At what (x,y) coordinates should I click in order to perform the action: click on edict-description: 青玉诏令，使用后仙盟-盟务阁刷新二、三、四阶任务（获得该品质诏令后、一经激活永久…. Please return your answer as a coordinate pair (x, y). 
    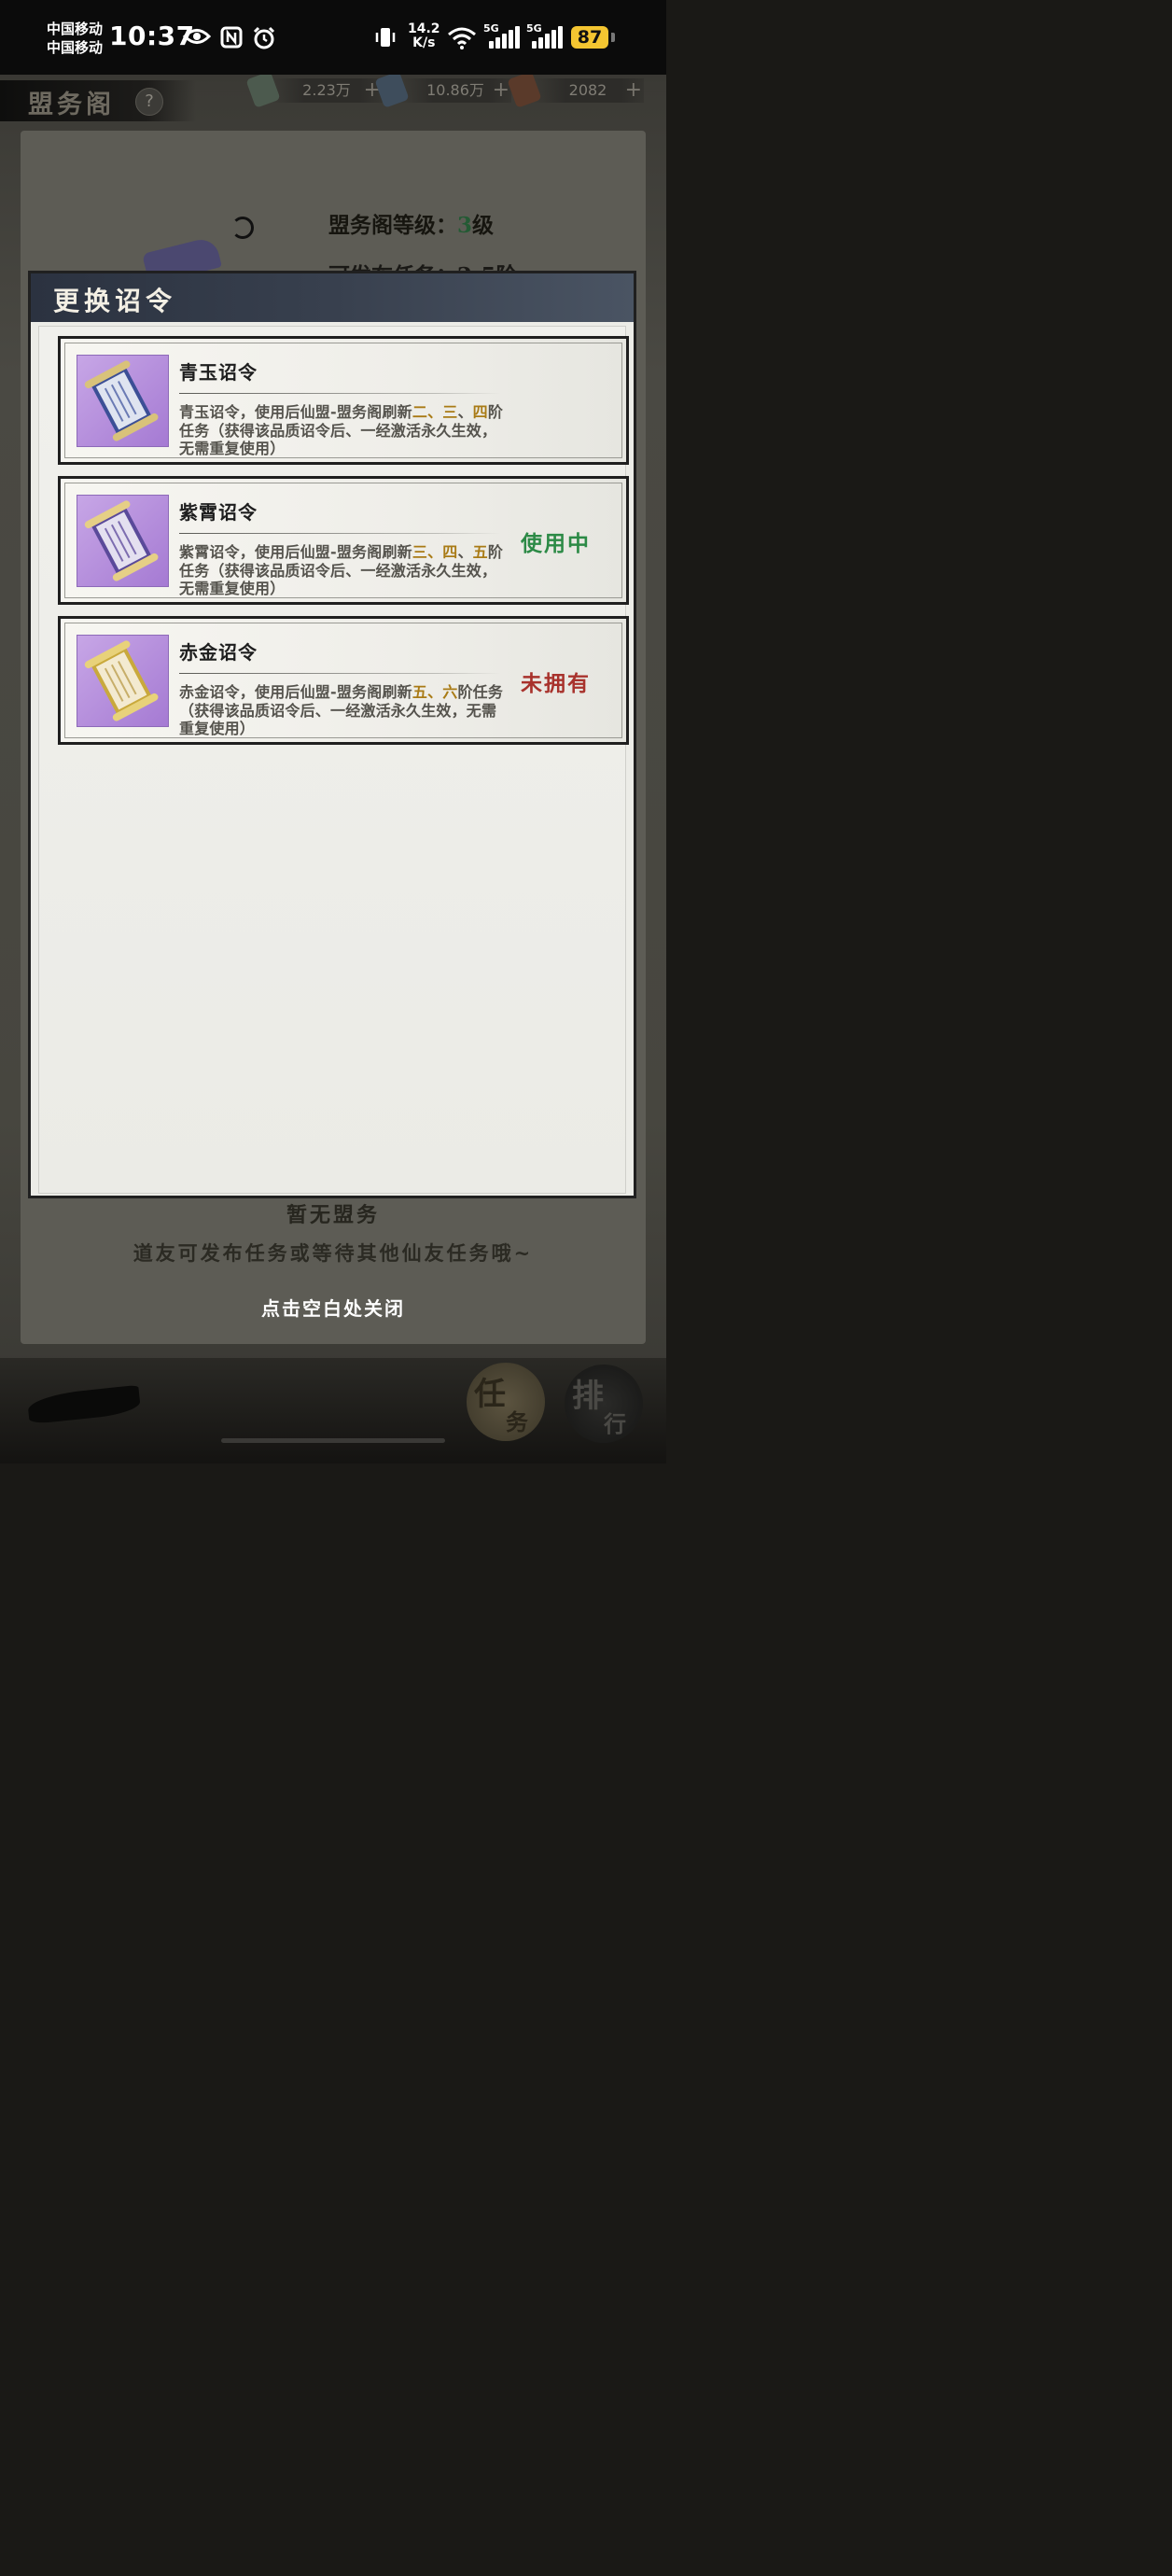
    Looking at the image, I should click on (341, 430).